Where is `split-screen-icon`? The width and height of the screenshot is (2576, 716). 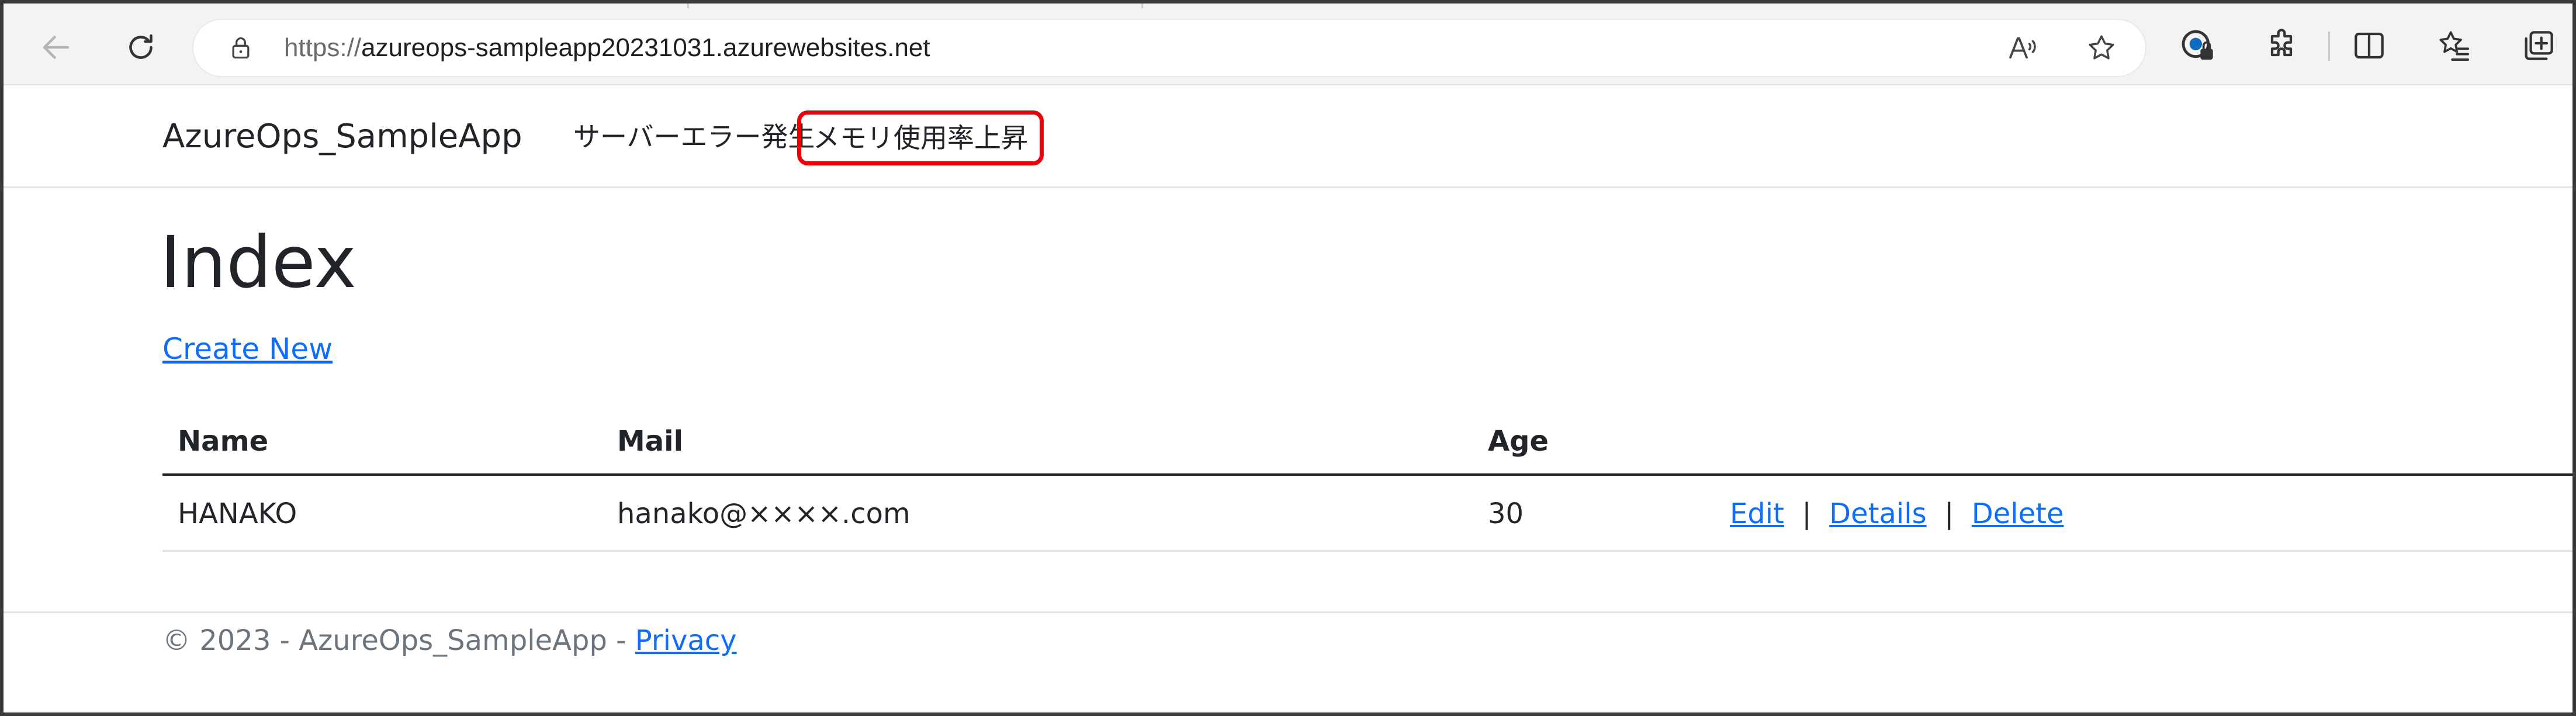 split-screen-icon is located at coordinates (2369, 46).